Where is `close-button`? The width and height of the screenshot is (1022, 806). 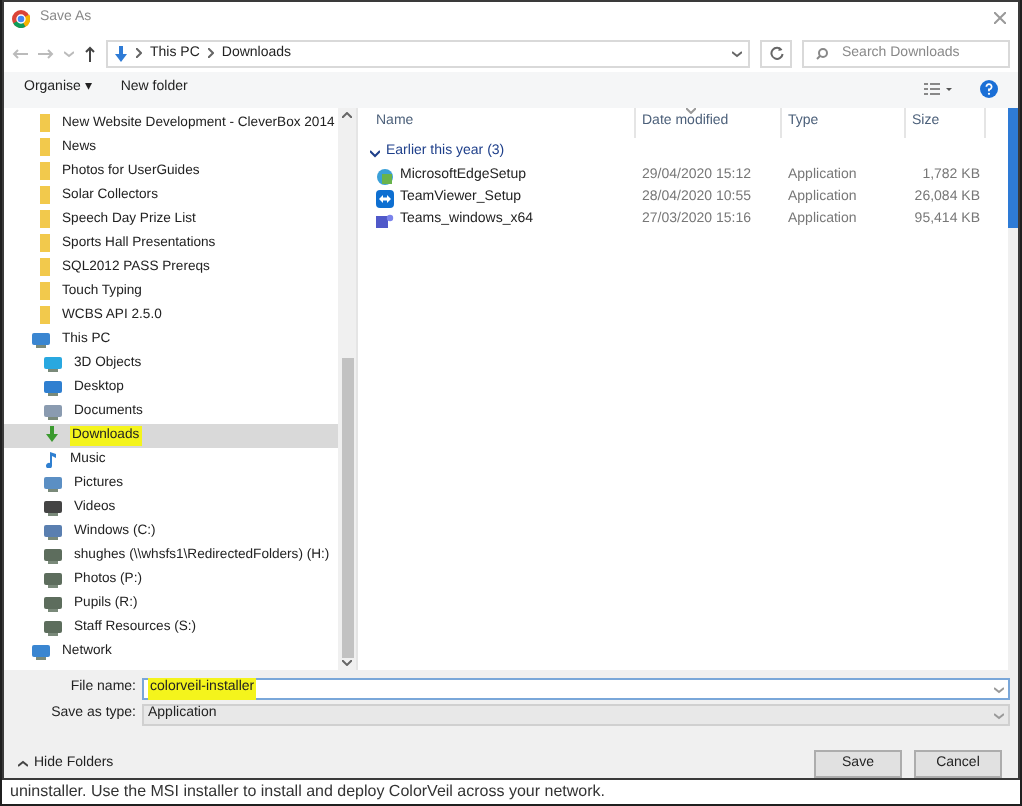 close-button is located at coordinates (1000, 18).